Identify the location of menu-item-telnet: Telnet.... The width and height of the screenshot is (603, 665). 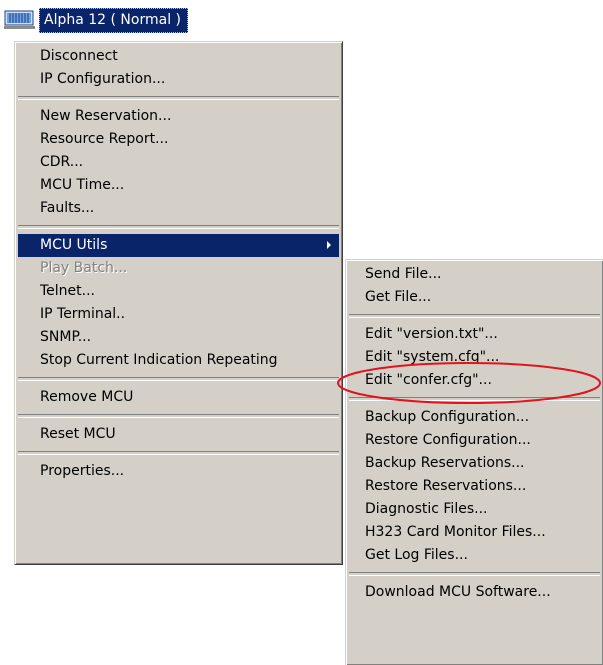
(178, 291).